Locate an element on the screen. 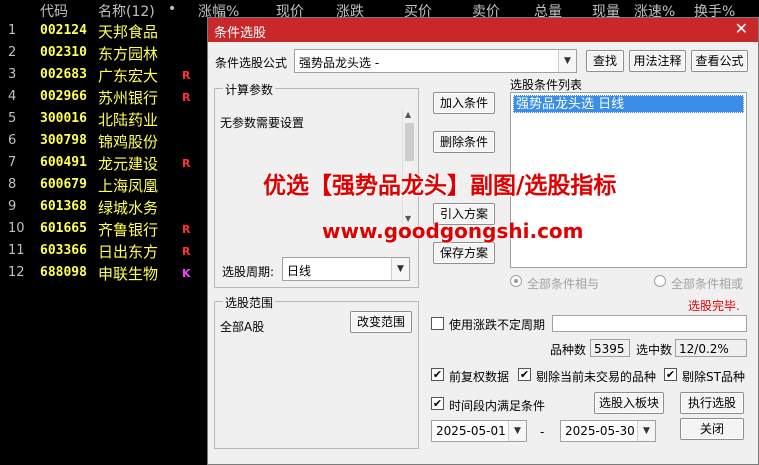  pre-adjust-checkbox: ✔ is located at coordinates (437, 374).